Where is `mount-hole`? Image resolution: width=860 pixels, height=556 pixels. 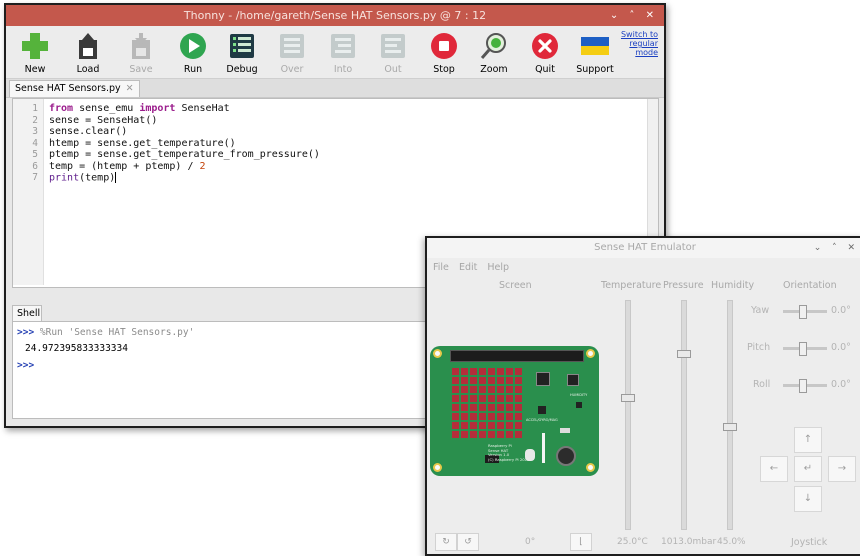 mount-hole is located at coordinates (590, 467).